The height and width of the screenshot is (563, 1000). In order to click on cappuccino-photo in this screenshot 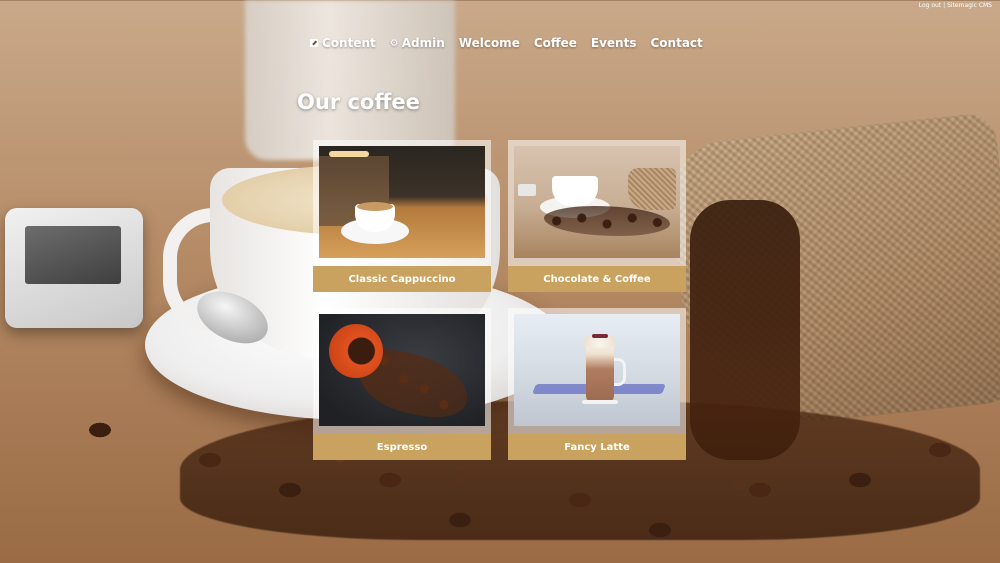, I will do `click(402, 202)`.